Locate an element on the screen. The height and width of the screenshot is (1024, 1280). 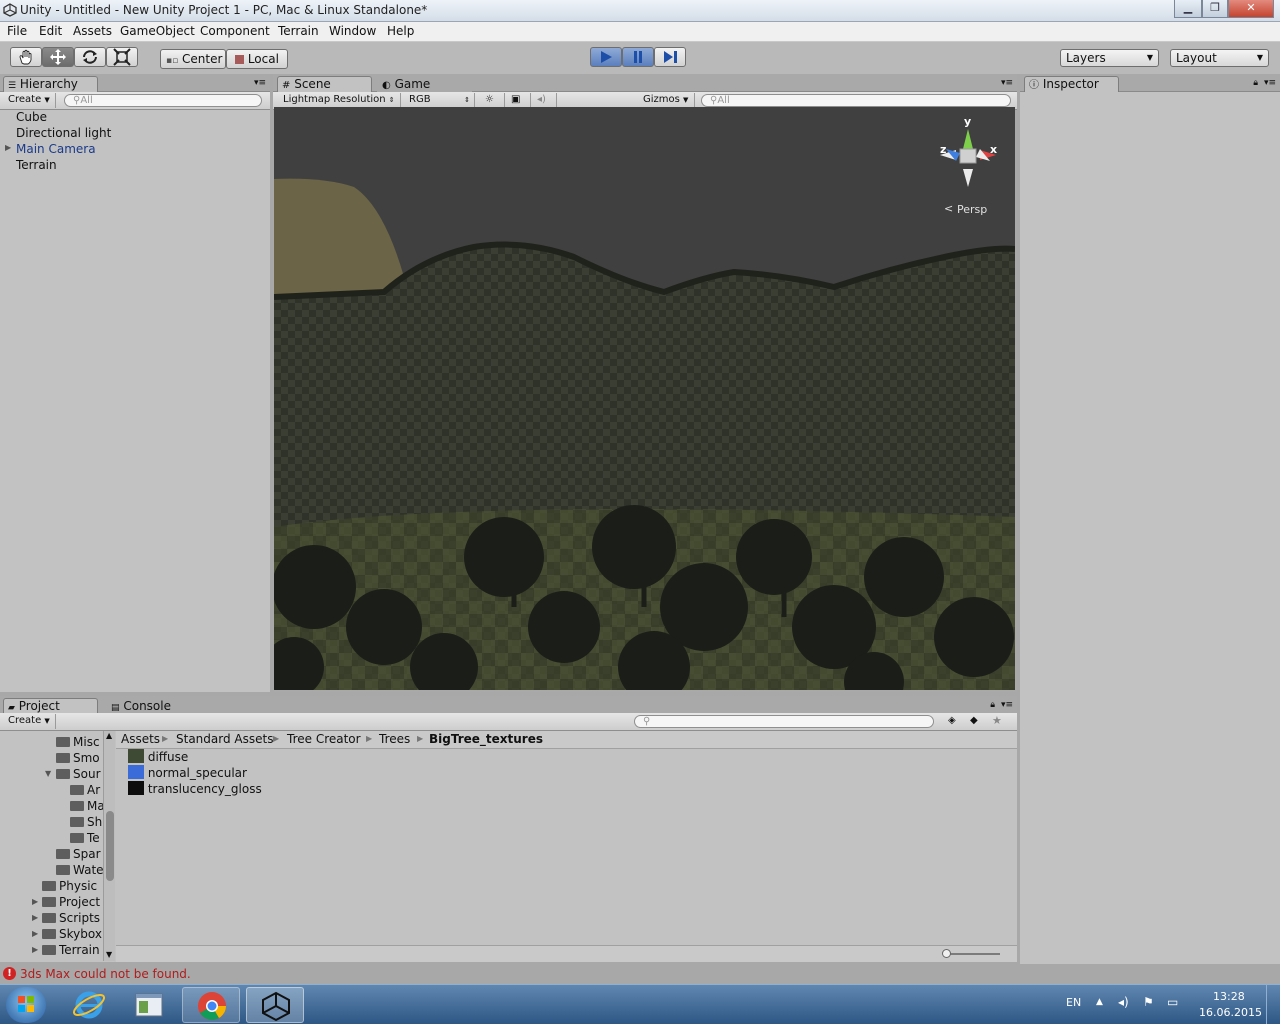
tree-item-misc: Misc is located at coordinates (78, 742).